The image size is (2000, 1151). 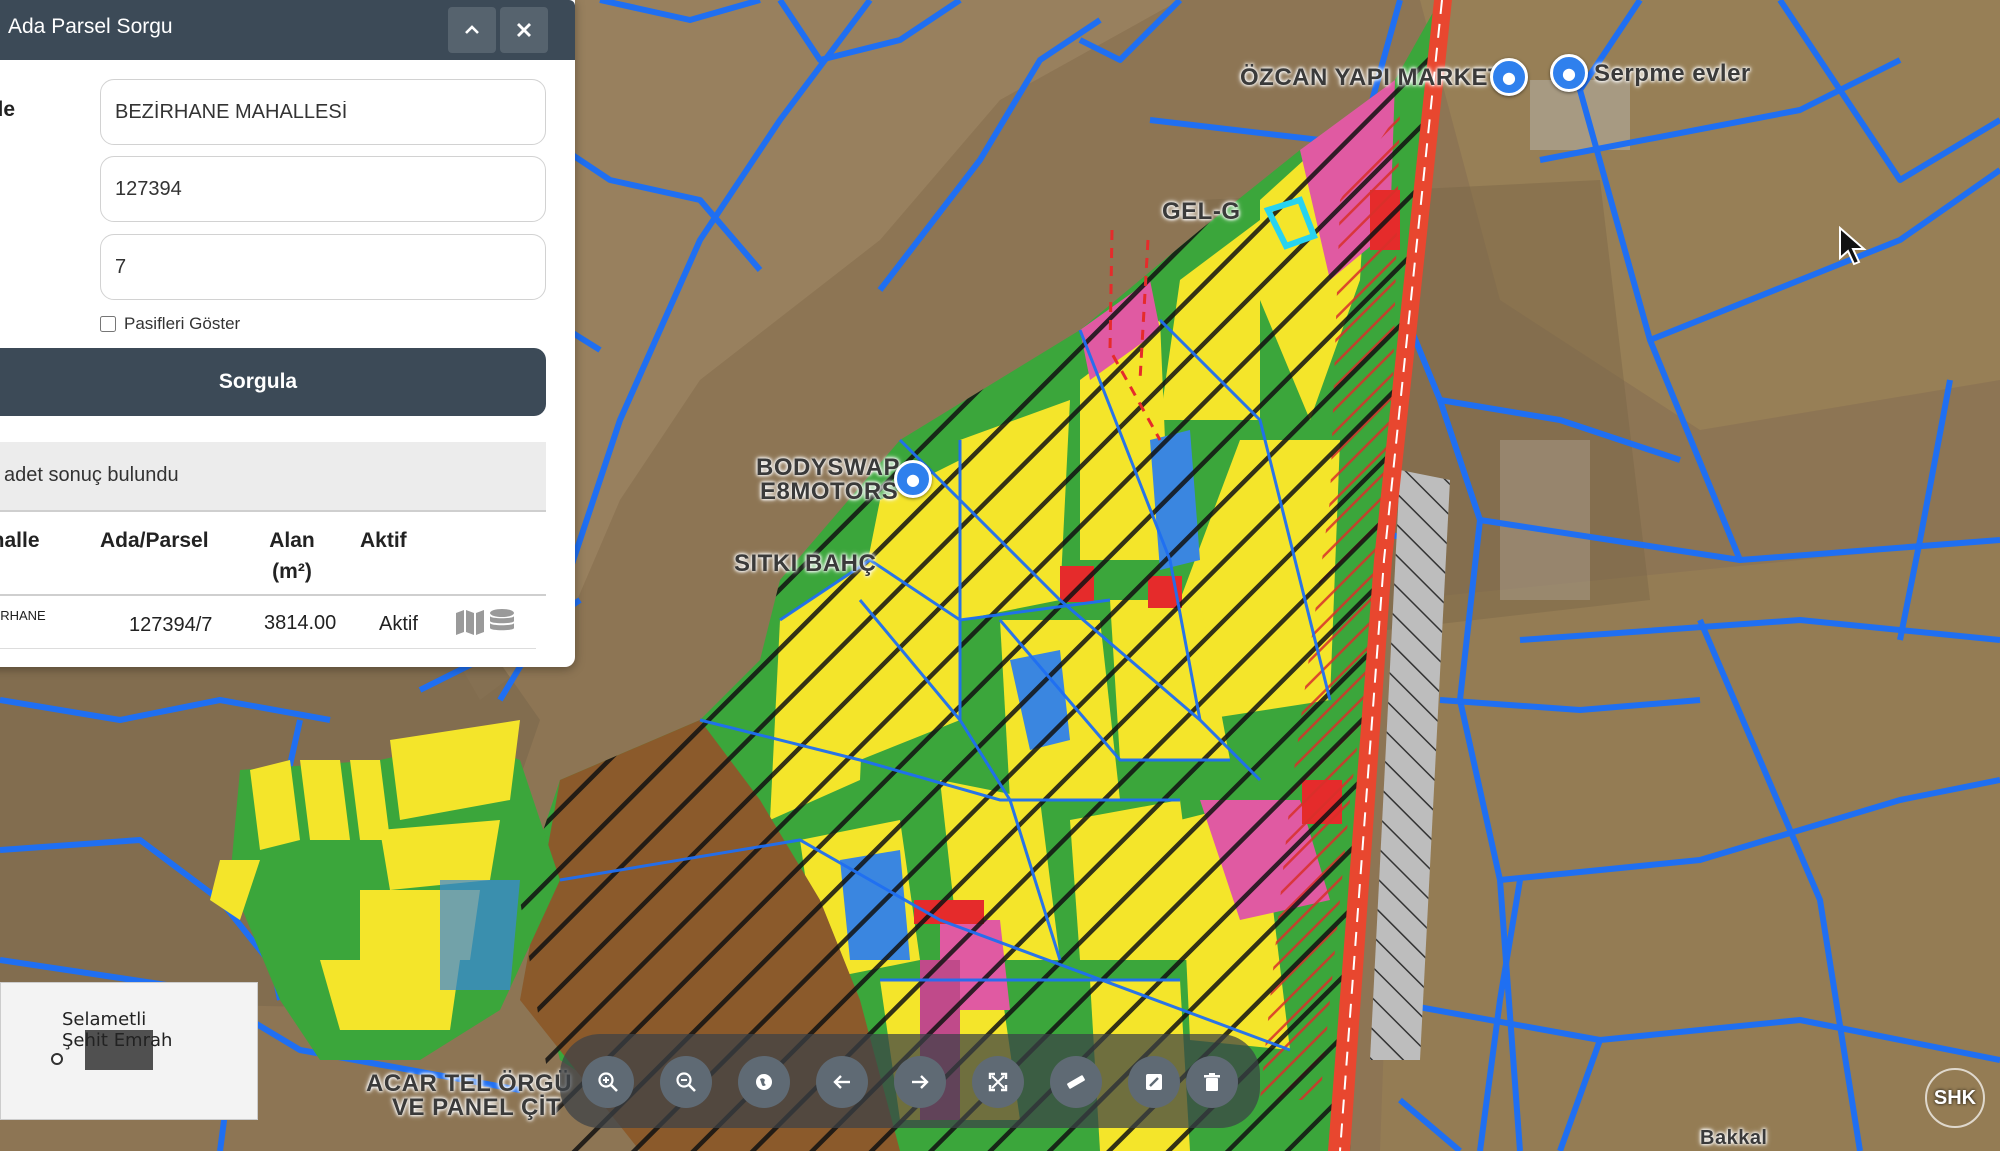 I want to click on cell-ada-parsel: 127394/7, so click(x=171, y=625).